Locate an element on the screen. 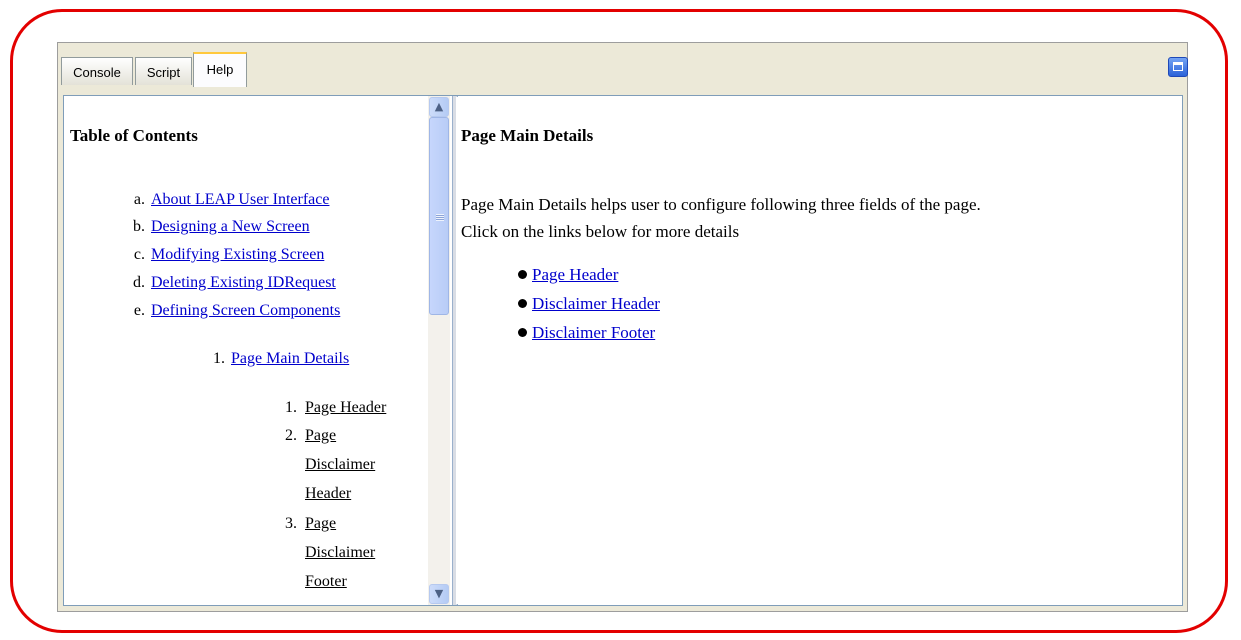  toc-scrollbar: ▲ ▼ is located at coordinates (439, 350).